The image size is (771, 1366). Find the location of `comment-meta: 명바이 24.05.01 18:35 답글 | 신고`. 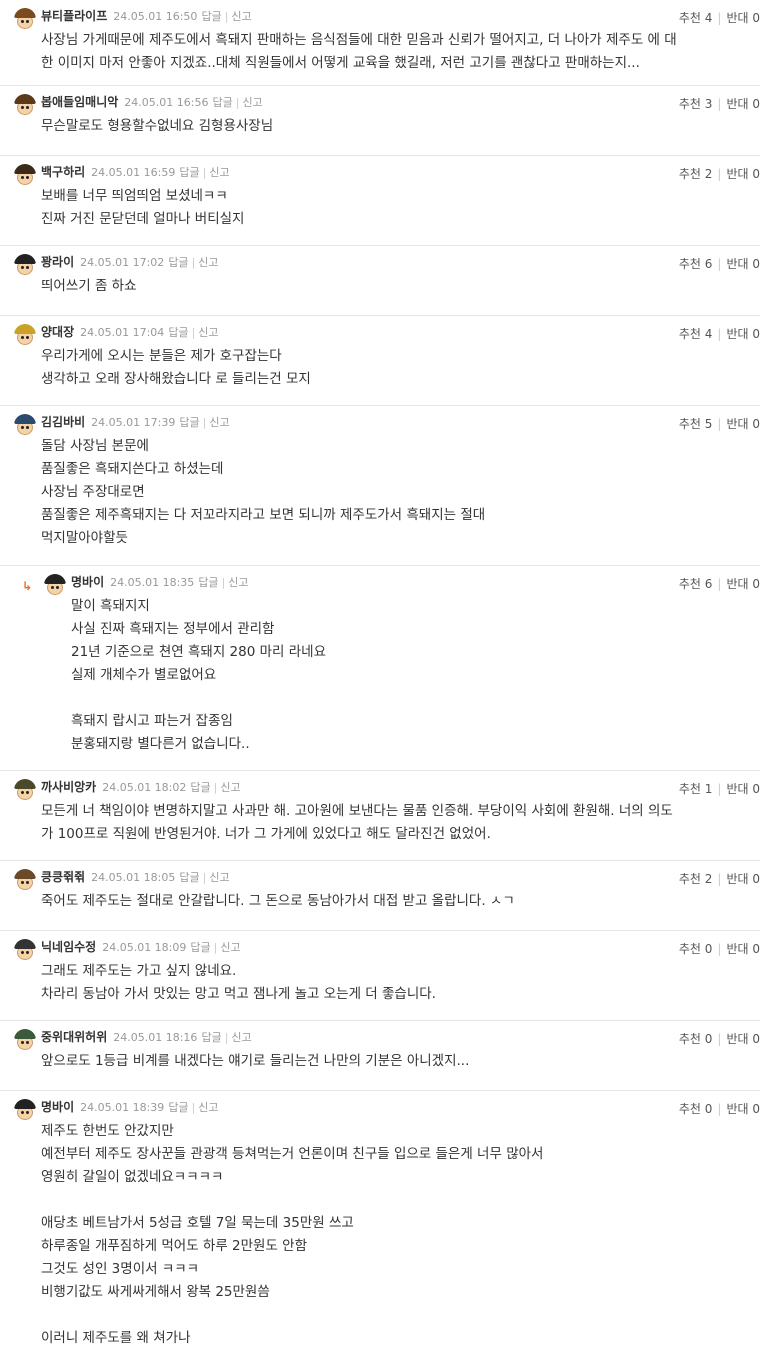

comment-meta: 명바이 24.05.01 18:35 답글 | 신고 is located at coordinates (160, 581).